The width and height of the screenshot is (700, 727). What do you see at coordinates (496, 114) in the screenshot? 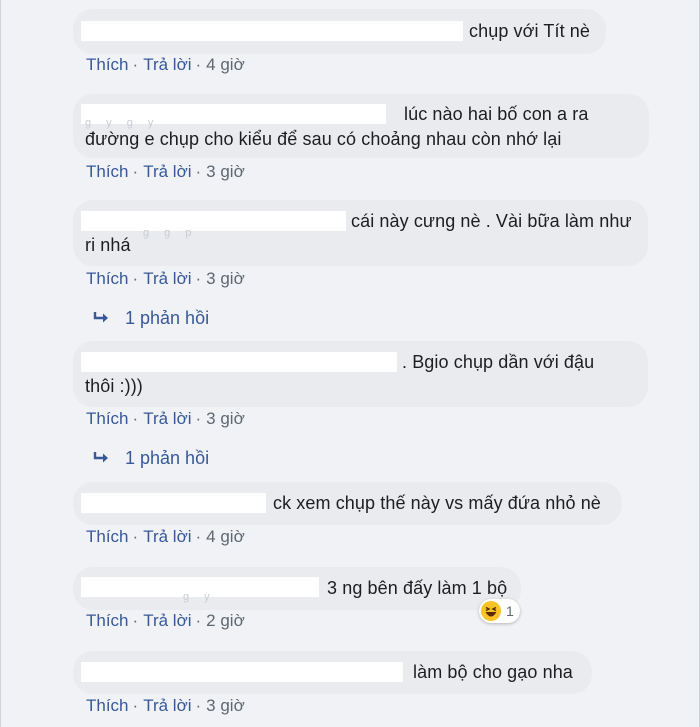
I see `comment-text-line1: lúc nào hai bố con a ra` at bounding box center [496, 114].